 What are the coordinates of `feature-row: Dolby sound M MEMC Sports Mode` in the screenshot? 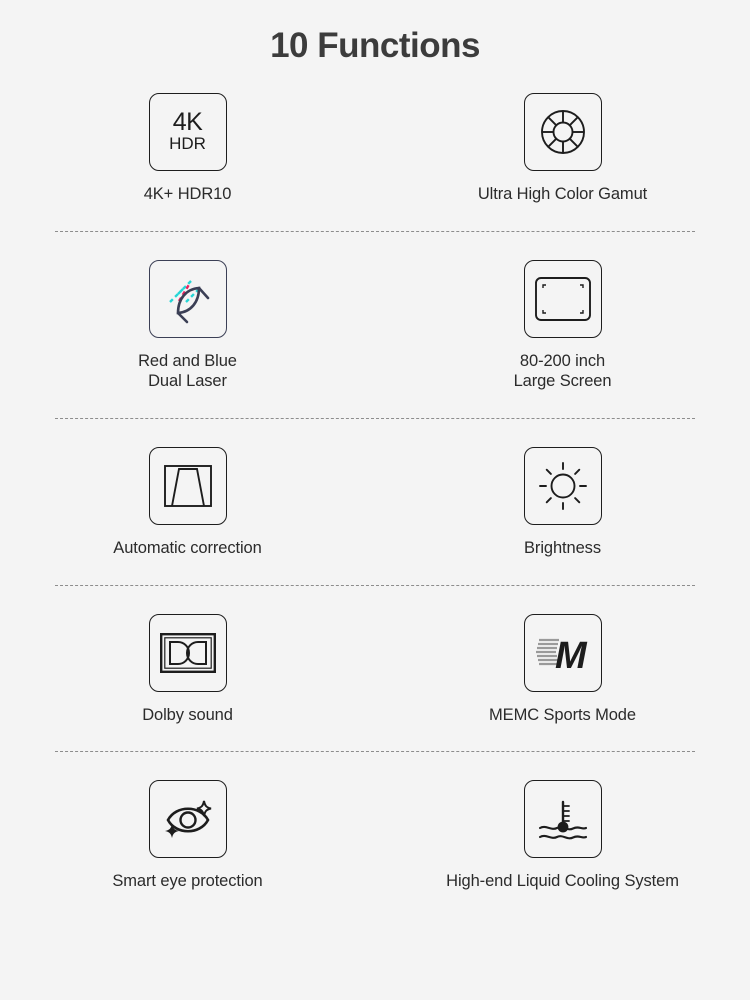 It's located at (375, 656).